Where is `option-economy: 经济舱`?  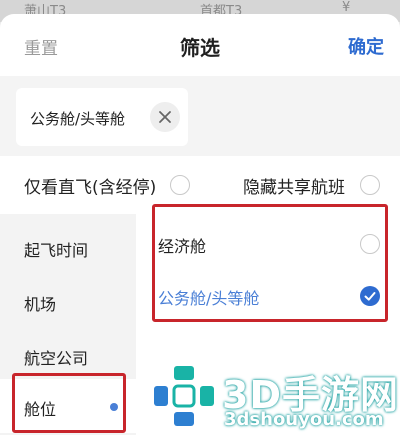 option-economy: 经济舱 is located at coordinates (268, 243).